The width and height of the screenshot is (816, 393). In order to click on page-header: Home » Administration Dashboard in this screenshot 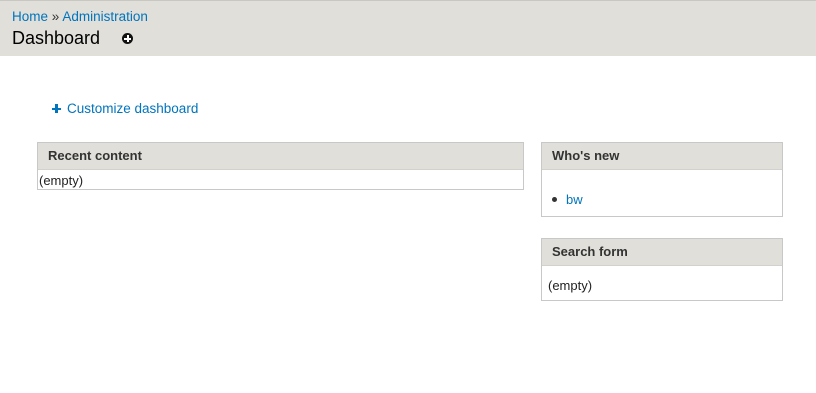, I will do `click(408, 28)`.